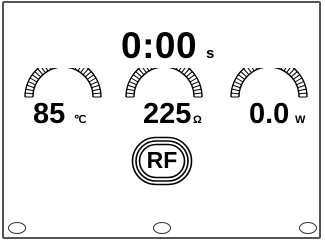 This screenshot has height=241, width=325. I want to click on center-softkey-button, so click(162, 228).